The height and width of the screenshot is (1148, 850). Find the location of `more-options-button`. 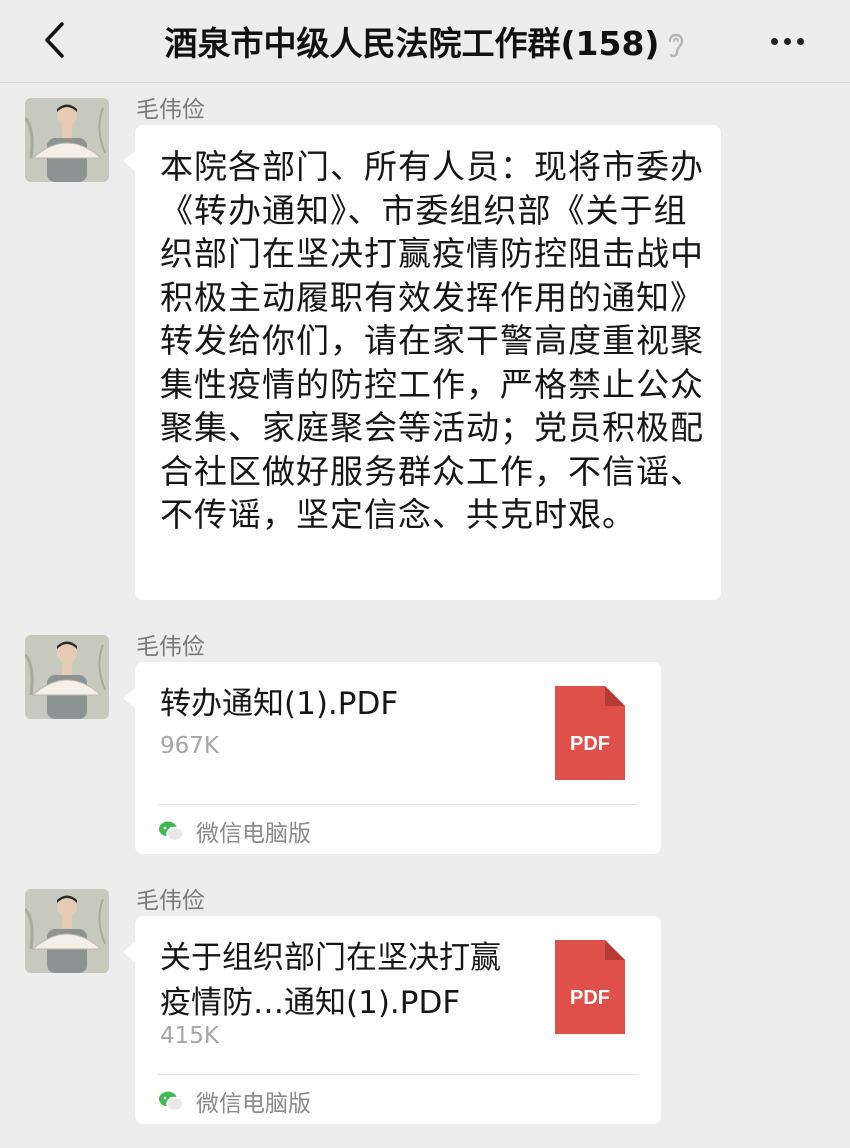

more-options-button is located at coordinates (787, 41).